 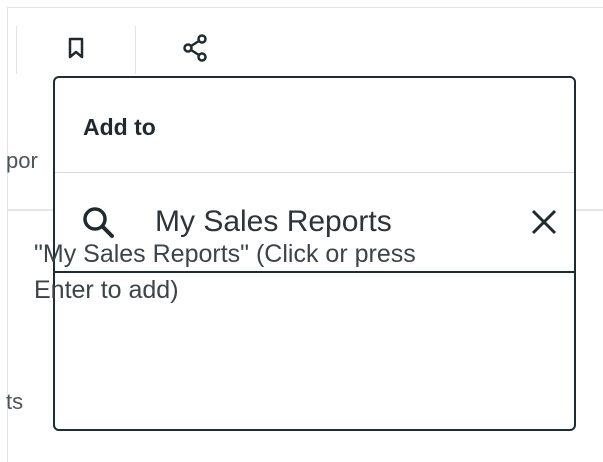 What do you see at coordinates (22, 160) in the screenshot?
I see `background-partial-text: por` at bounding box center [22, 160].